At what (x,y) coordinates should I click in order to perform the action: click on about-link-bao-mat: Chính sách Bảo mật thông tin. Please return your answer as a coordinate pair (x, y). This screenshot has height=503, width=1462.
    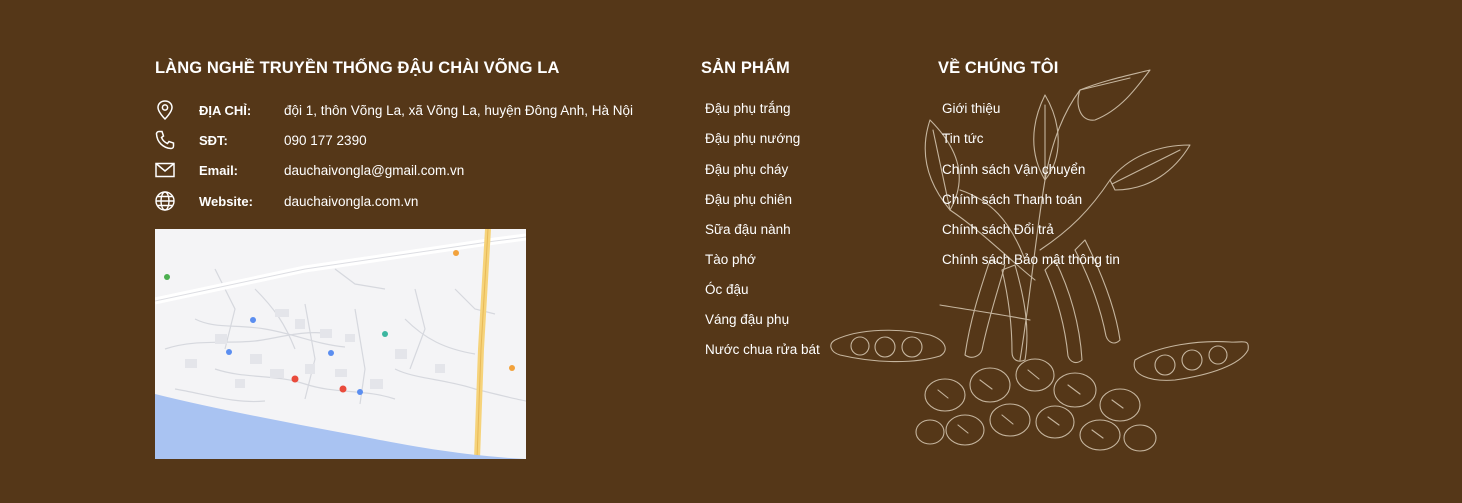
    Looking at the image, I should click on (1031, 259).